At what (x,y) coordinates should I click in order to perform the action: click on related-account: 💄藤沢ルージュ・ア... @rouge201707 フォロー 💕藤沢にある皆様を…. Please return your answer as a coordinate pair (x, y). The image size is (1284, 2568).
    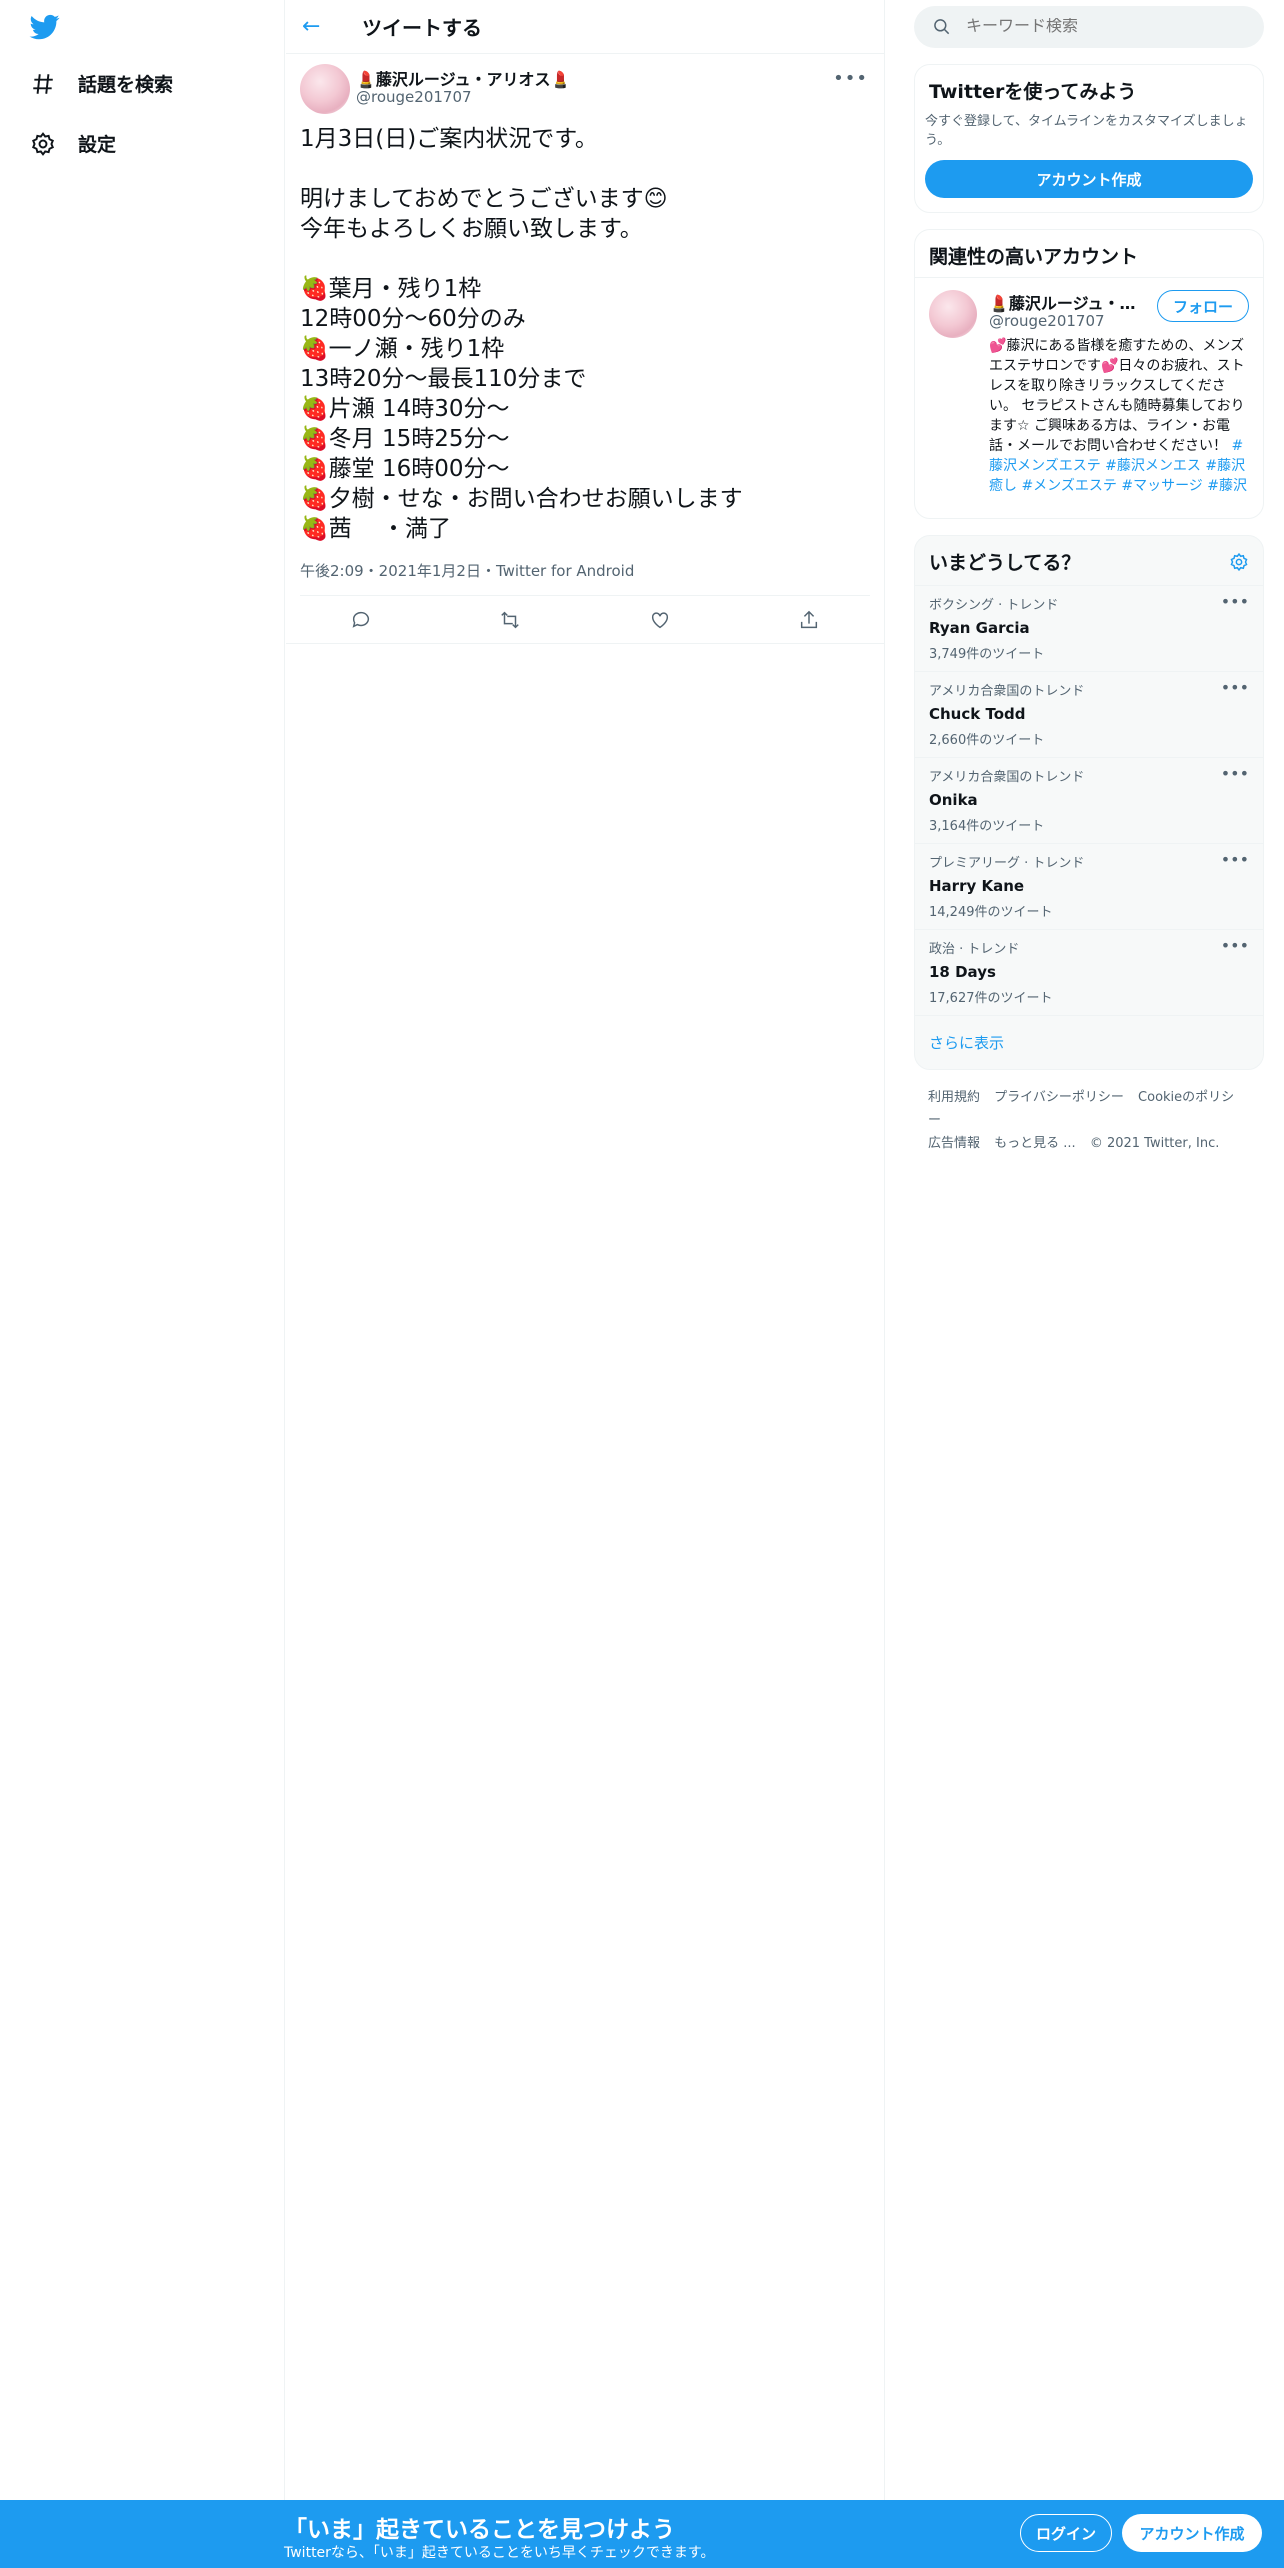
    Looking at the image, I should click on (1089, 398).